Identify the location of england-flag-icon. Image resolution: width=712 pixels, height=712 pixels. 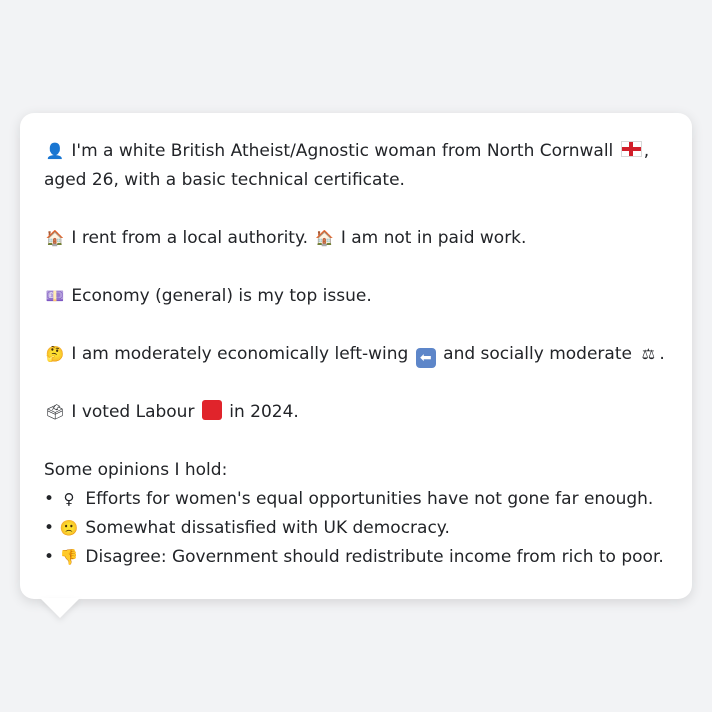
(631, 149).